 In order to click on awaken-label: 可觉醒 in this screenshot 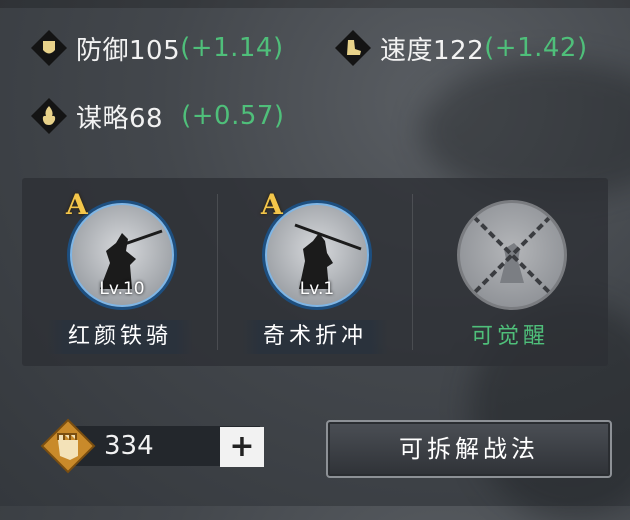, I will do `click(509, 336)`.